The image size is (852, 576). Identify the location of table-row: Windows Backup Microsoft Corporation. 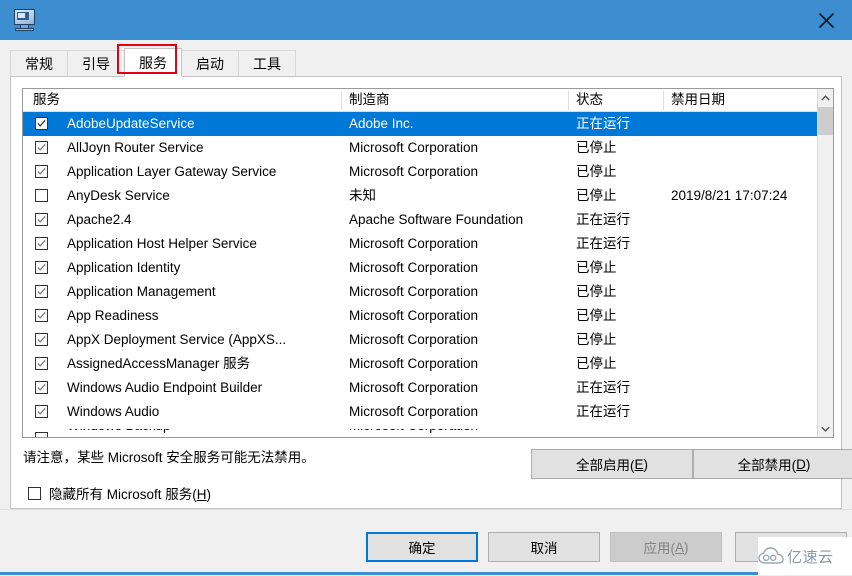
(420, 433).